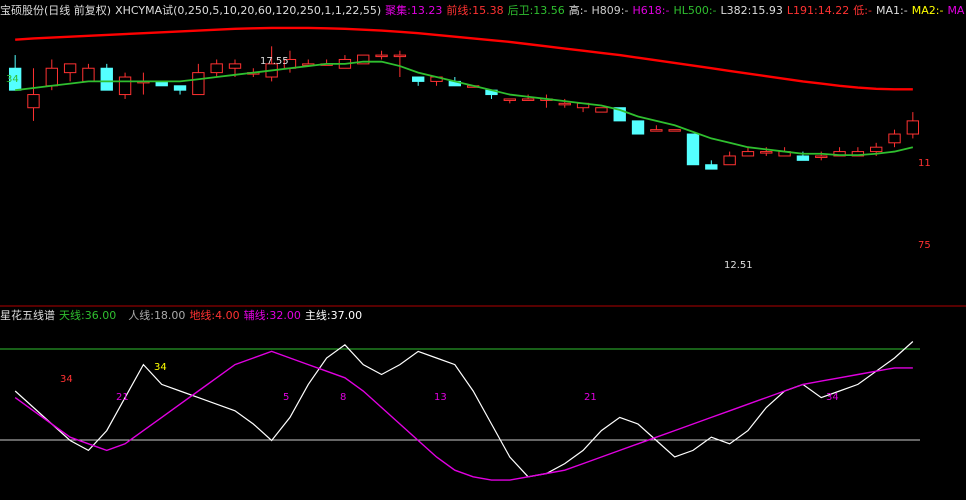  I want to click on price-annotation: 12.51, so click(738, 265).